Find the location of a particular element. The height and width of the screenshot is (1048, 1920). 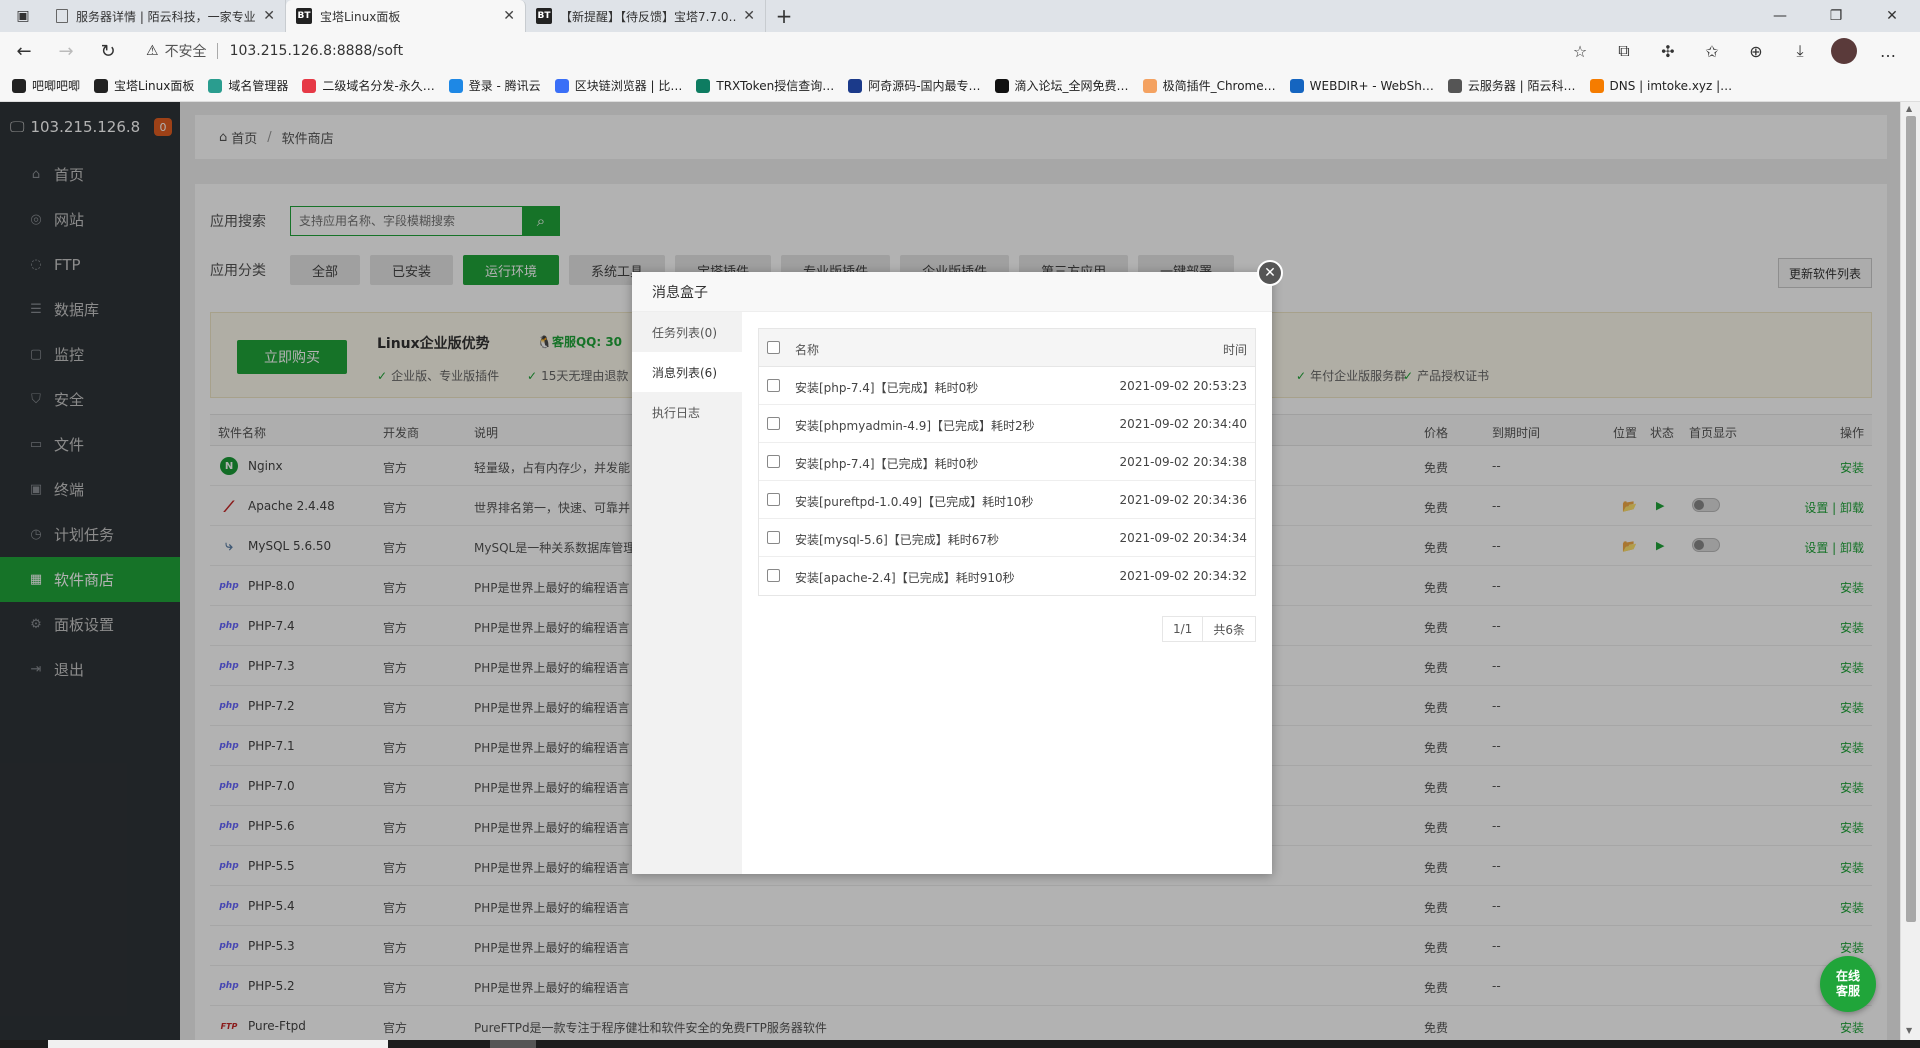

restore-icon: ❐ is located at coordinates (1836, 16).